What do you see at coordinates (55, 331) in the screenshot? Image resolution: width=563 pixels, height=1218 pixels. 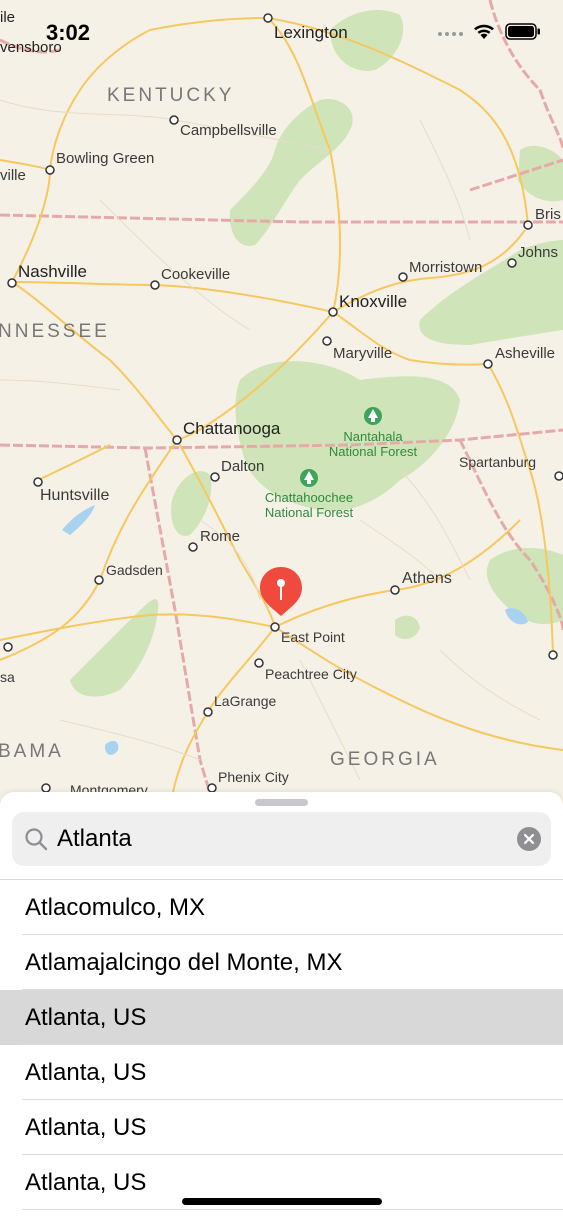 I see `state-label-tennessee: NNESSEE` at bounding box center [55, 331].